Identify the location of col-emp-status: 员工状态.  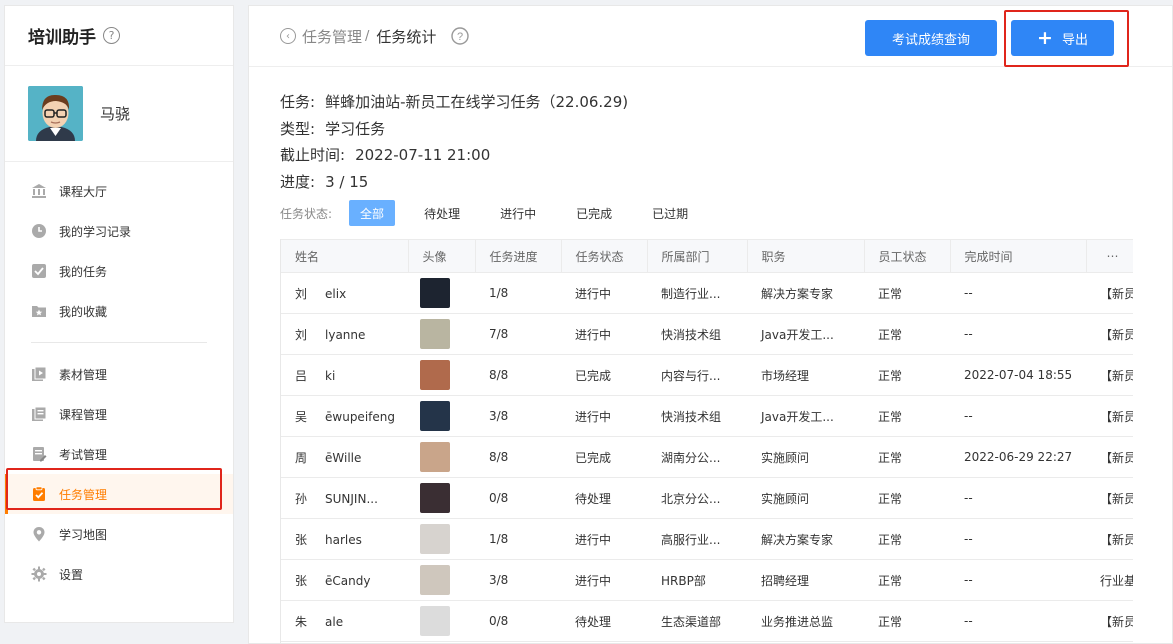
(907, 256).